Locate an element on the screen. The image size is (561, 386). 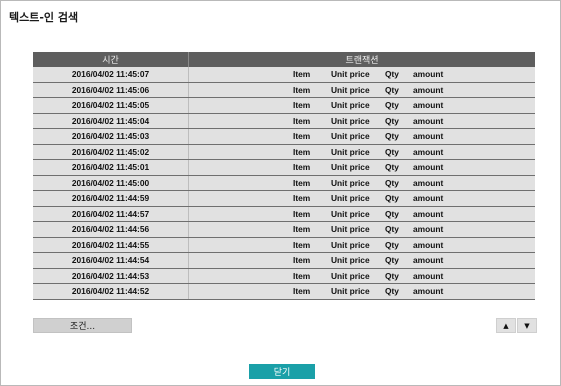
row-time: 2016/04/02 11:45:01 is located at coordinates (111, 167).